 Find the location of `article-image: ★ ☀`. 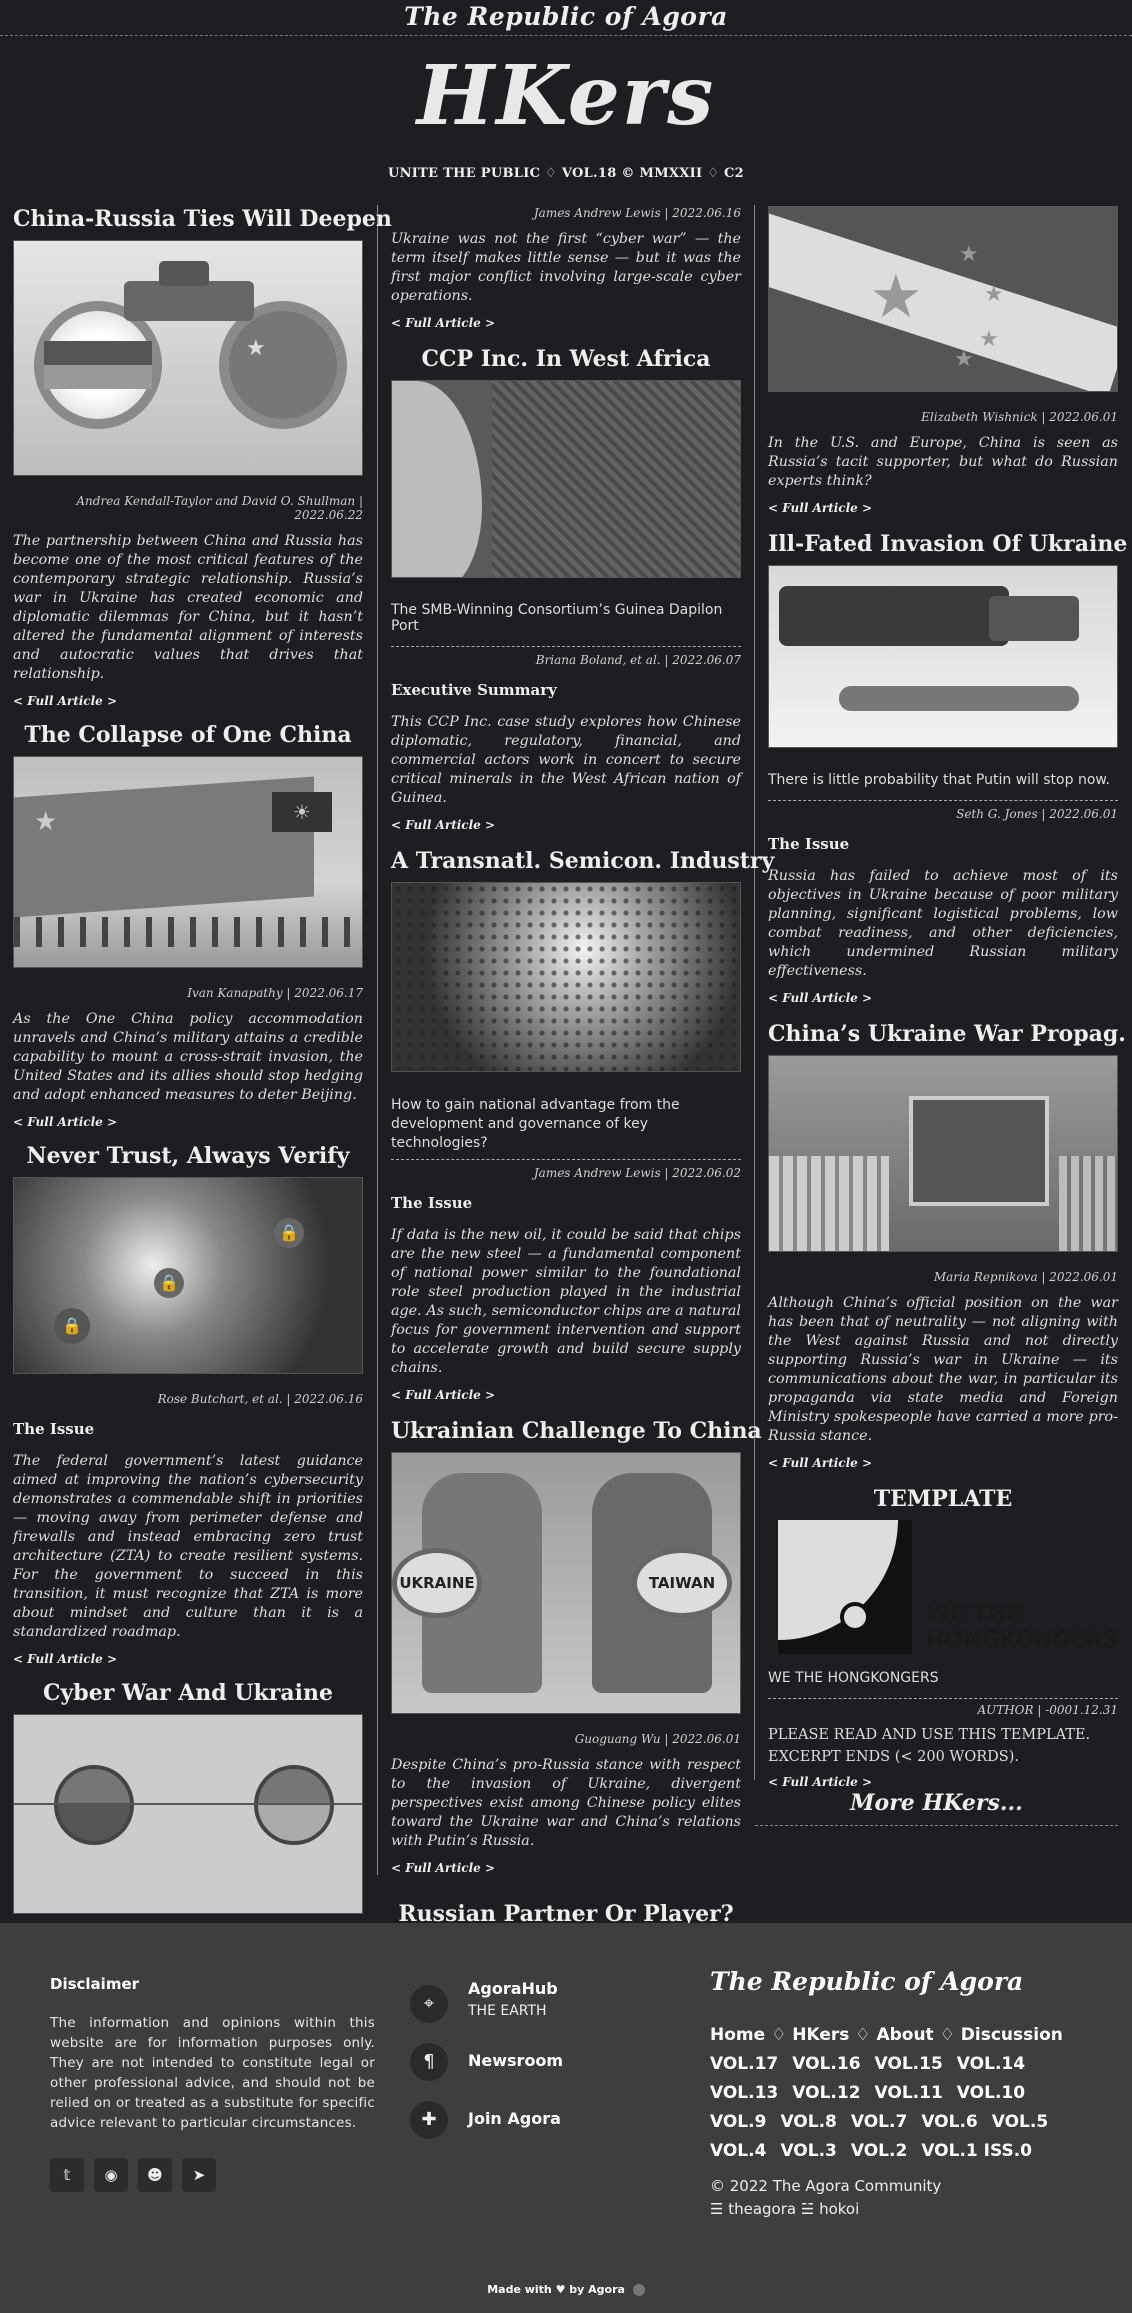

article-image: ★ ☀ is located at coordinates (188, 862).